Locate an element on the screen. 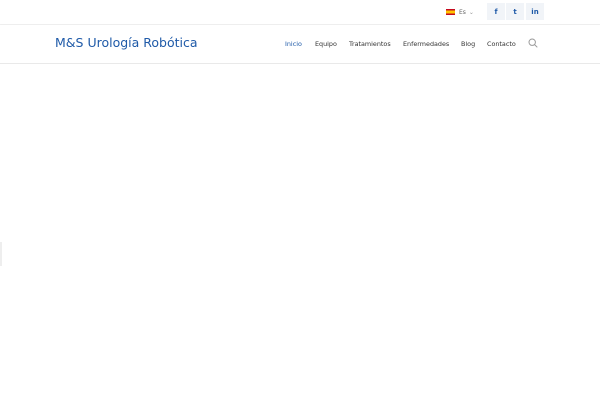 This screenshot has height=400, width=600. side-tab-handle is located at coordinates (1, 254).